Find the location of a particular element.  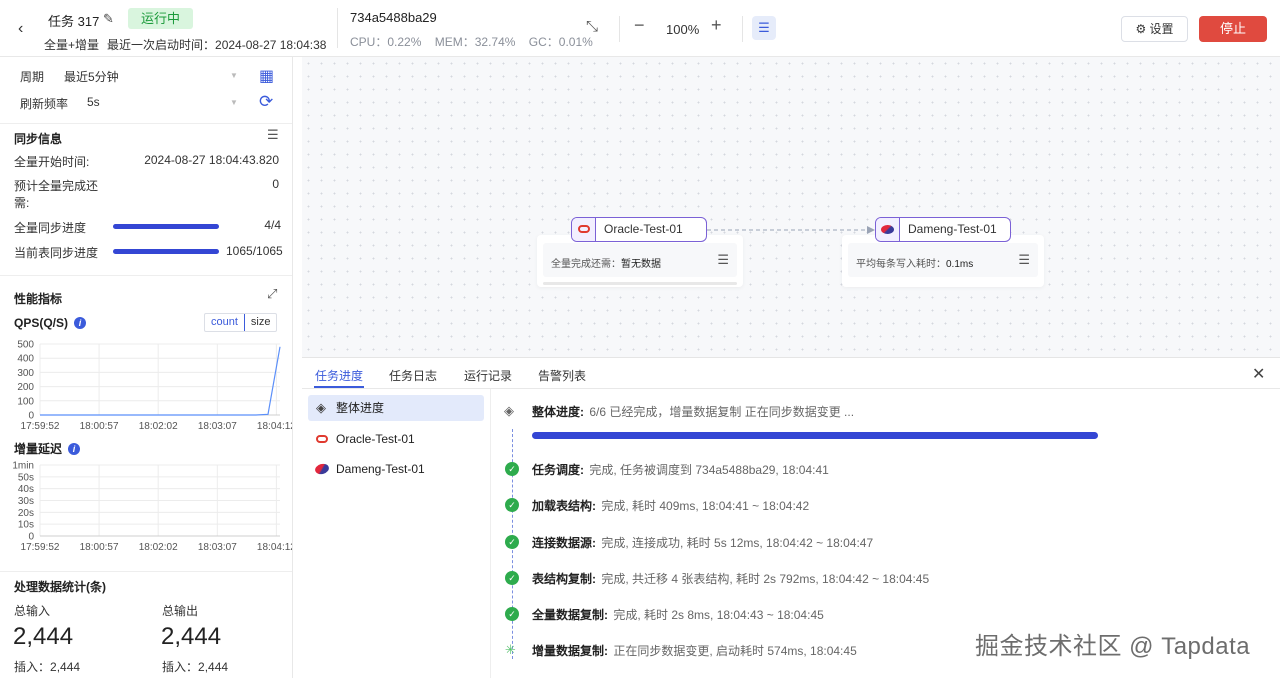

step-load-schema: 加载表结构: 完成, 耗时 409ms, 18:04:41 ~ 18:04:42 is located at coordinates (671, 506).